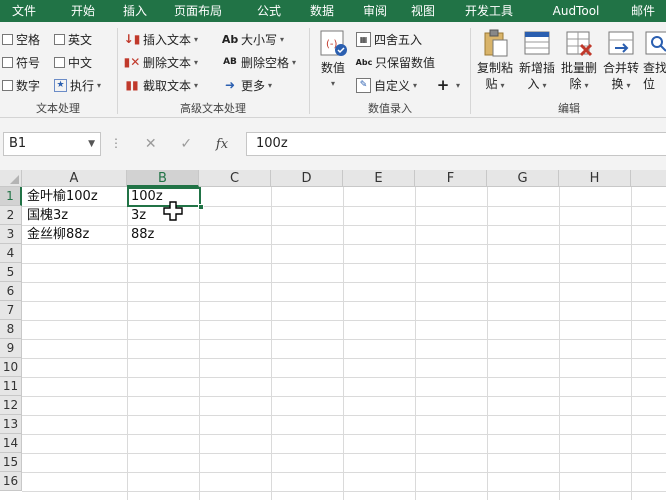 This screenshot has height=500, width=666. What do you see at coordinates (11, 462) in the screenshot?
I see `row-header-15: 15` at bounding box center [11, 462].